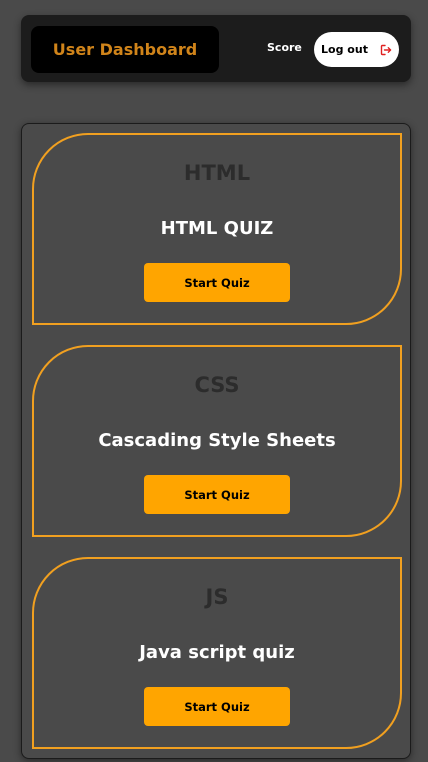 This screenshot has width=428, height=762. I want to click on logout-button: Log out, so click(356, 49).